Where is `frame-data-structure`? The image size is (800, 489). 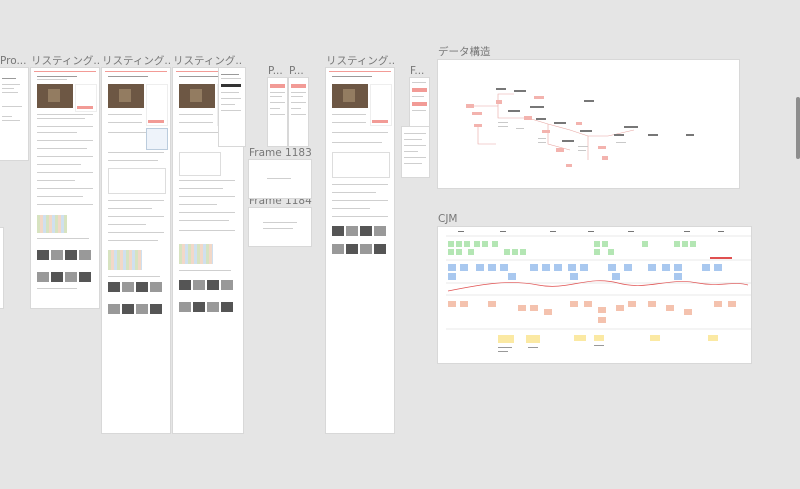
frame-data-structure is located at coordinates (588, 124).